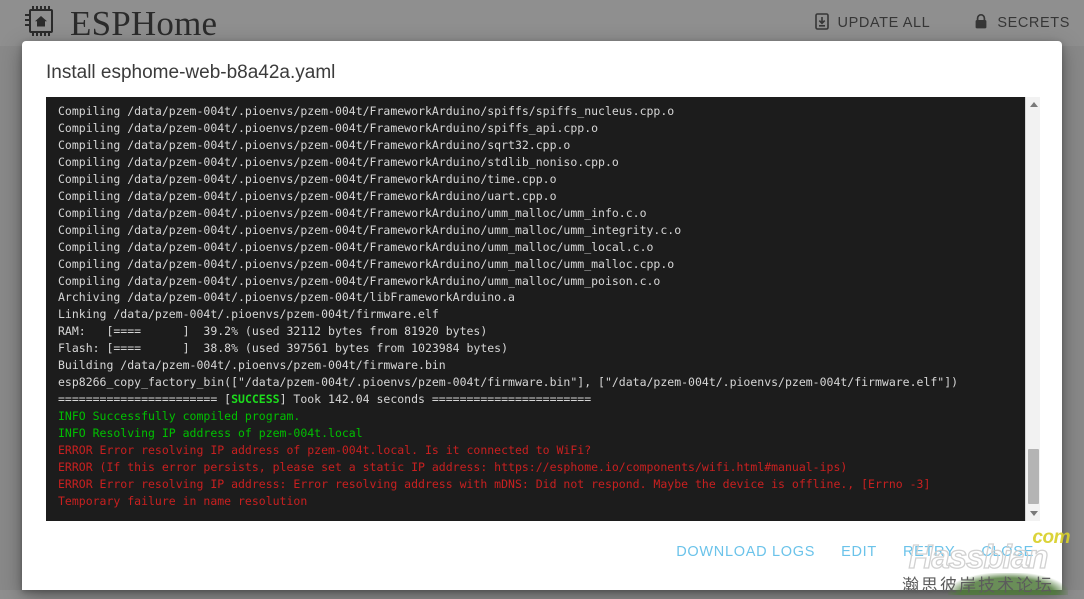  What do you see at coordinates (542, 594) in the screenshot?
I see `page-background-strip` at bounding box center [542, 594].